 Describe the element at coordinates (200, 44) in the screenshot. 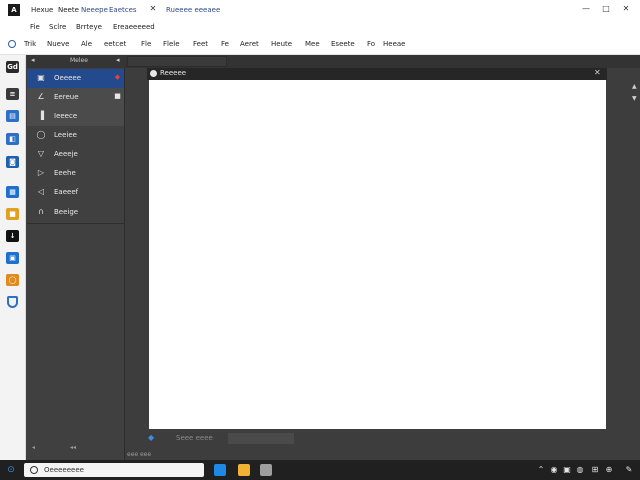

I see `menu-item-7: Feet` at that location.